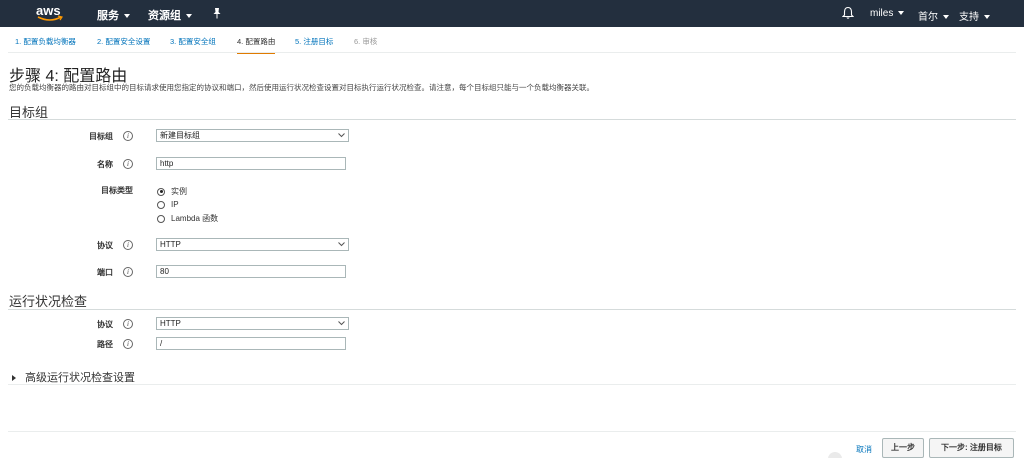  Describe the element at coordinates (123, 44) in the screenshot. I see `tab-step-2: 2. 配置安全设置` at that location.